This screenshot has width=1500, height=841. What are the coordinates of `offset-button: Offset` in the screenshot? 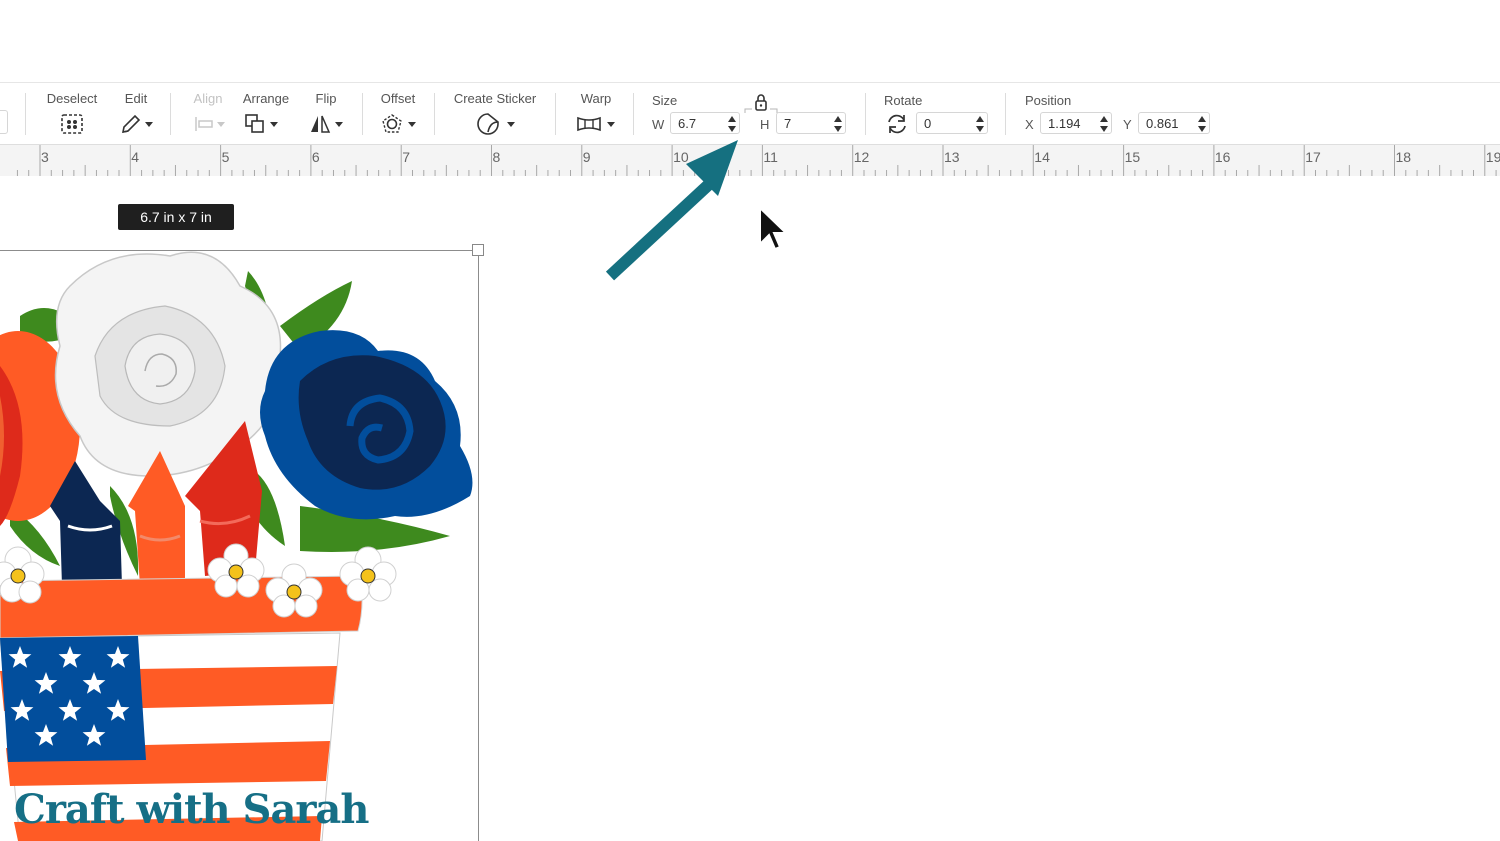 It's located at (398, 116).